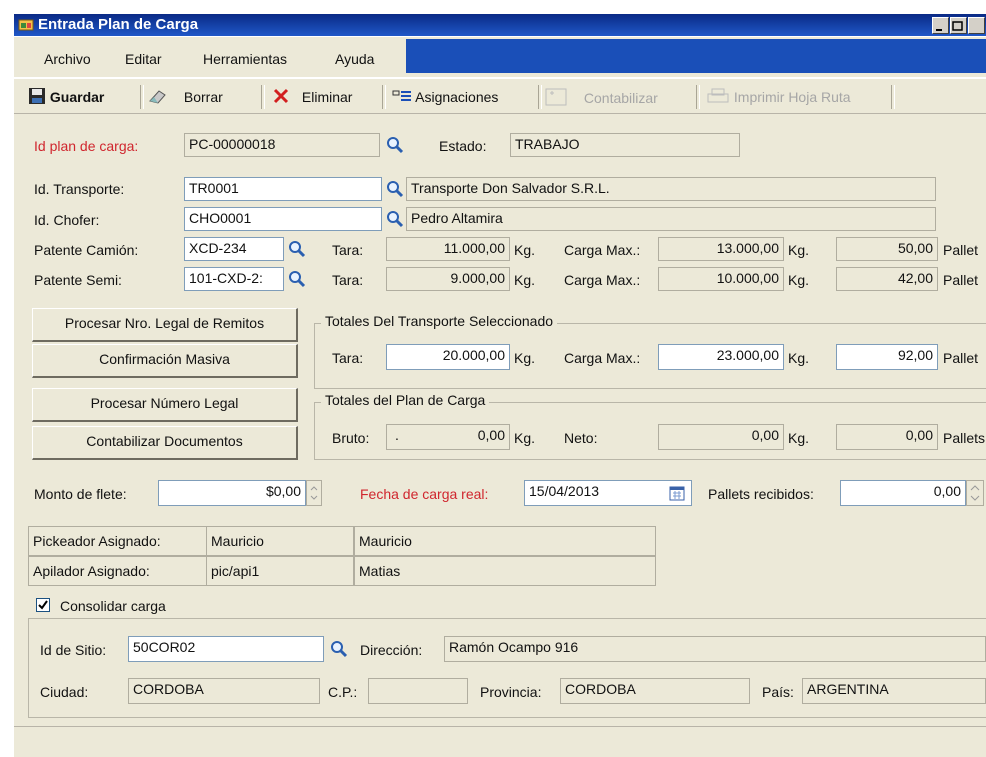  Describe the element at coordinates (671, 219) in the screenshot. I see `chofer-name-field: Pedro Altamira` at that location.